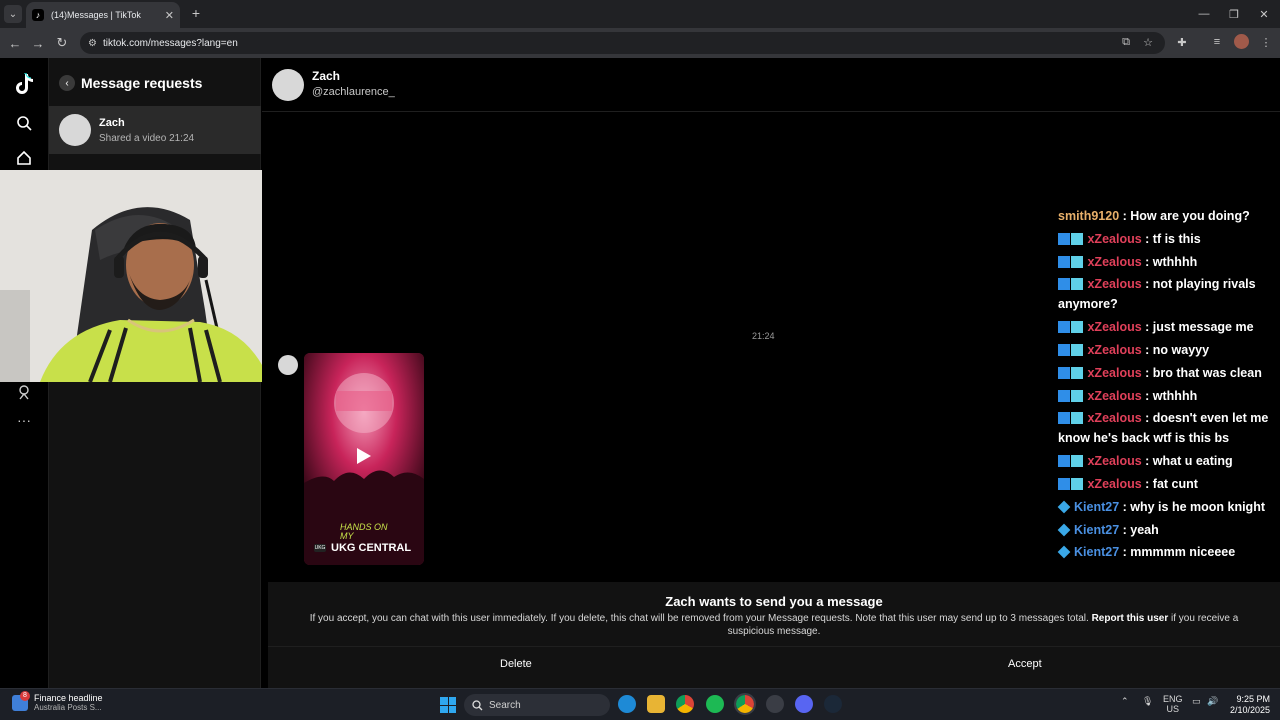  Describe the element at coordinates (67, 83) in the screenshot. I see `back-arrow-icon: ‹` at that location.